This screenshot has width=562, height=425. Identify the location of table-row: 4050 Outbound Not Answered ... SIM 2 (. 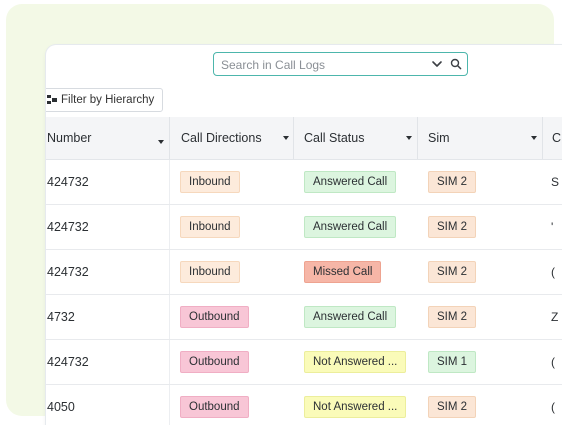
(304, 405).